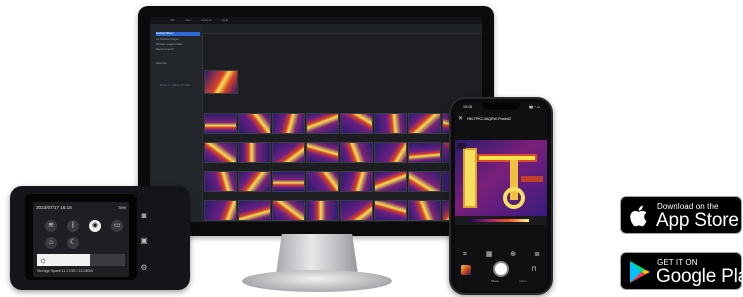 The height and width of the screenshot is (297, 743). Describe the element at coordinates (175, 85) in the screenshot. I see `sidebar-footer: Photo: 1 / Videos: 0 / Files` at that location.